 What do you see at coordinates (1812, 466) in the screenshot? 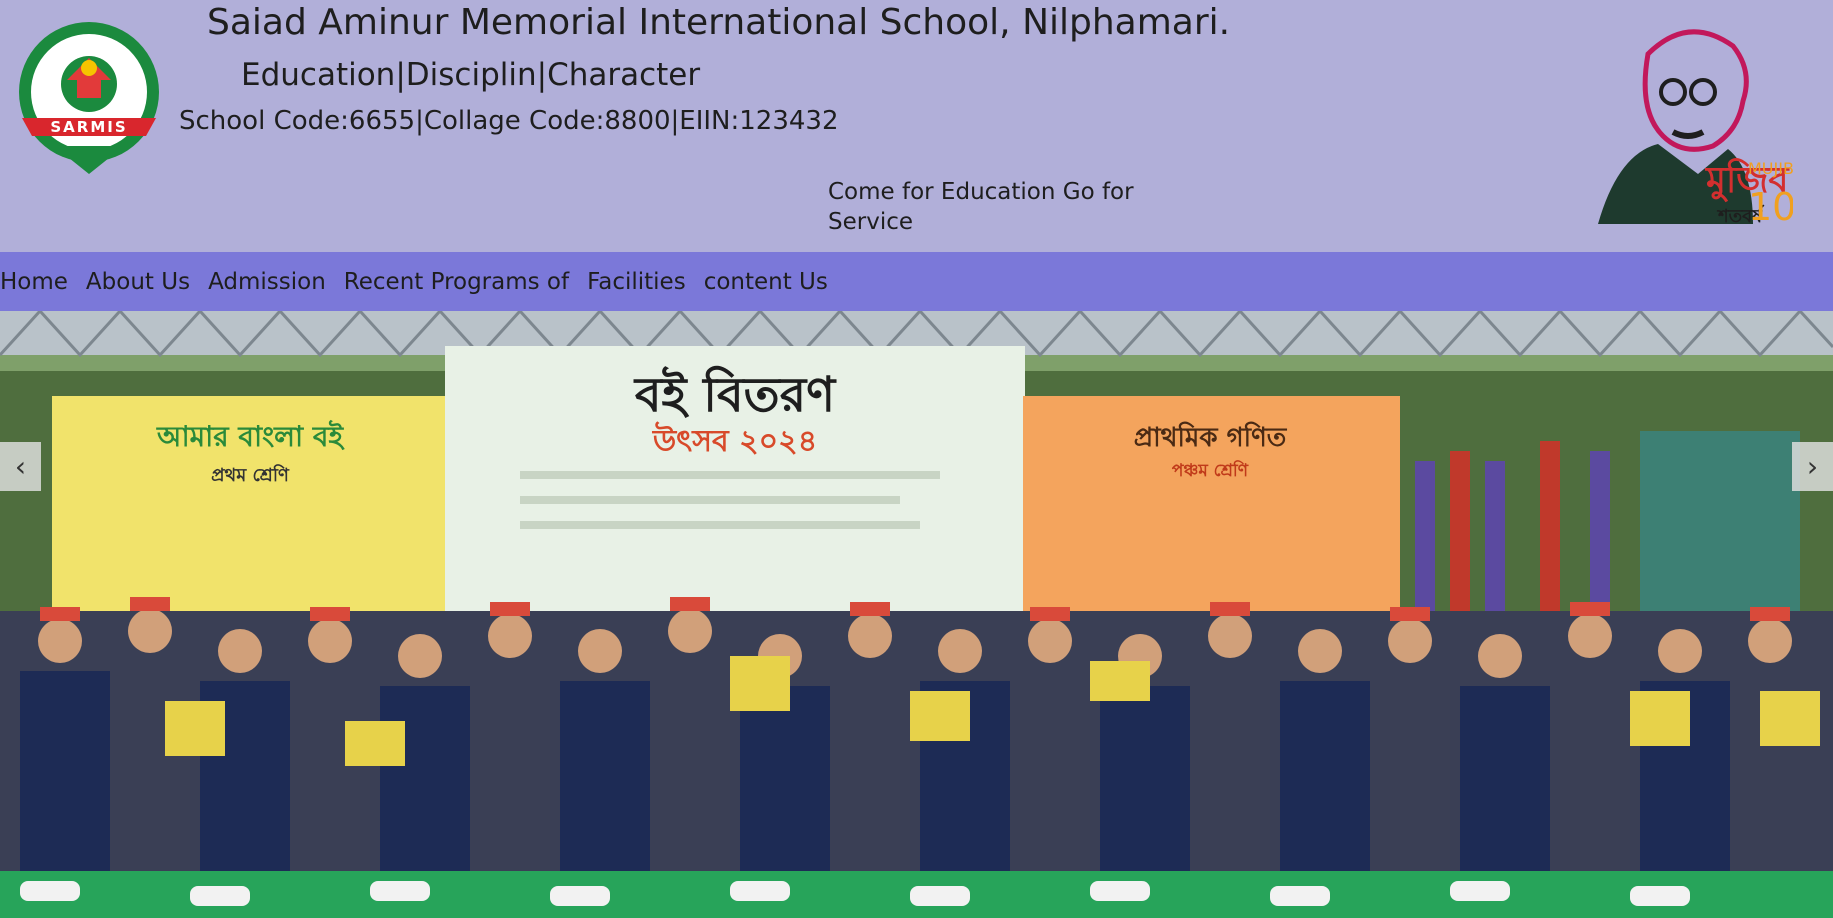
I see `carousel-next-button: ›` at bounding box center [1812, 466].